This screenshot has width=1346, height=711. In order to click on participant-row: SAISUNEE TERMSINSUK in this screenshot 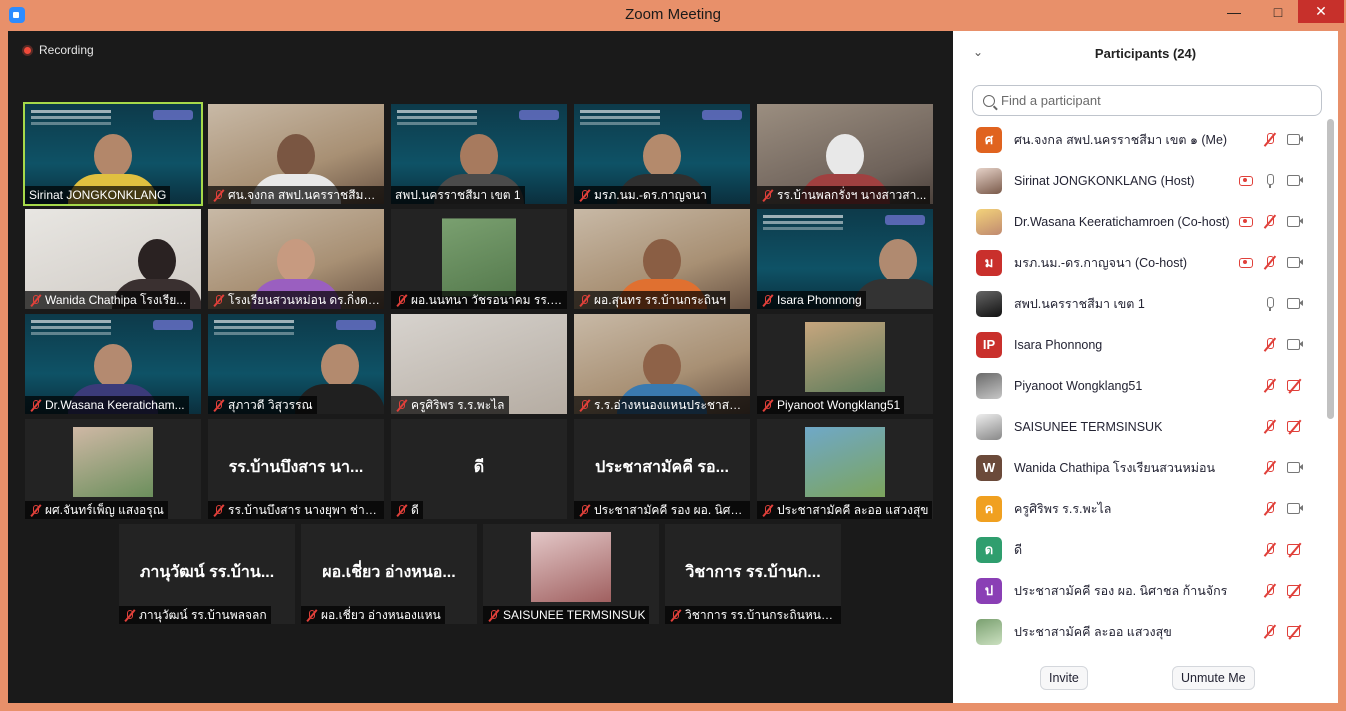, I will do `click(1139, 426)`.